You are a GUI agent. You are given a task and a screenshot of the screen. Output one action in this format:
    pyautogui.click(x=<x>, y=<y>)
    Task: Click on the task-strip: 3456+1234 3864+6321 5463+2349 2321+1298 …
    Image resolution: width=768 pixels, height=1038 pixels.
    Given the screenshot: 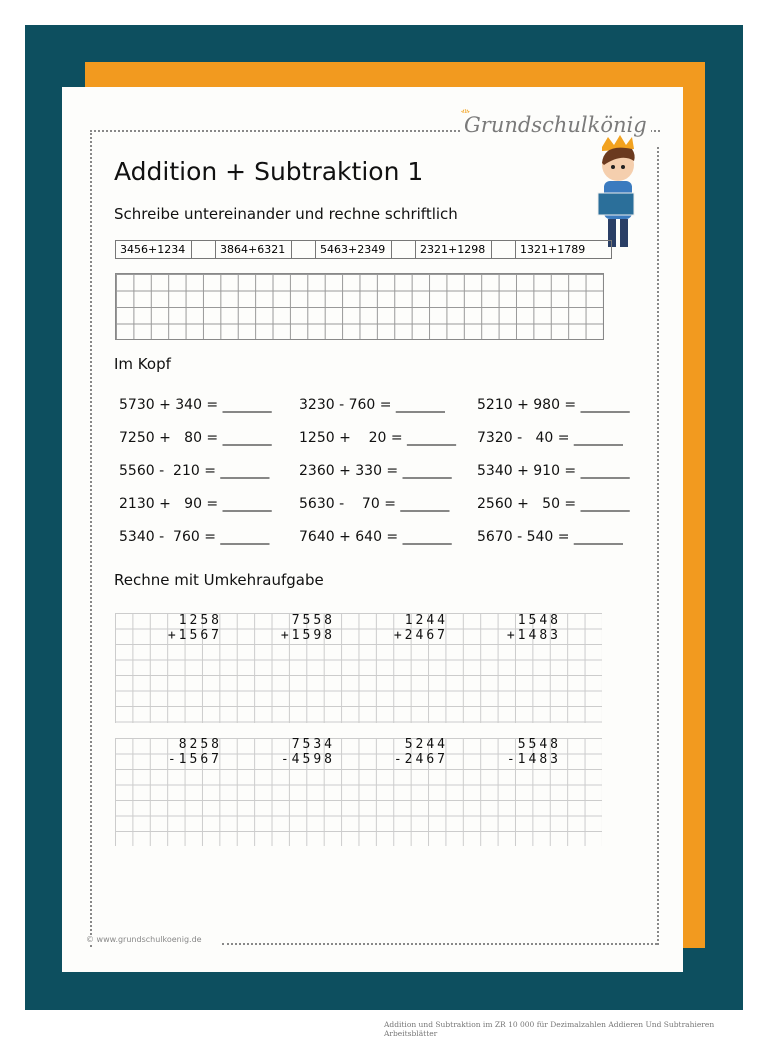 What is the action you would take?
    pyautogui.click(x=363, y=249)
    